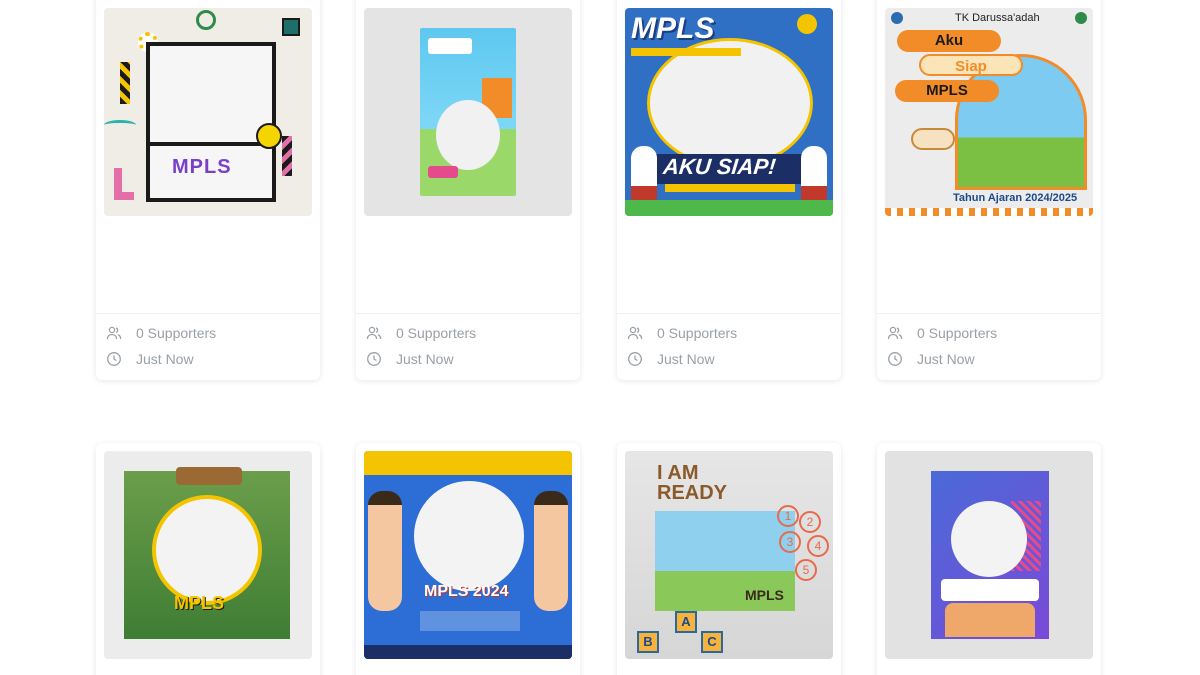  I want to click on frame-subtitle: MPLS, so click(764, 595).